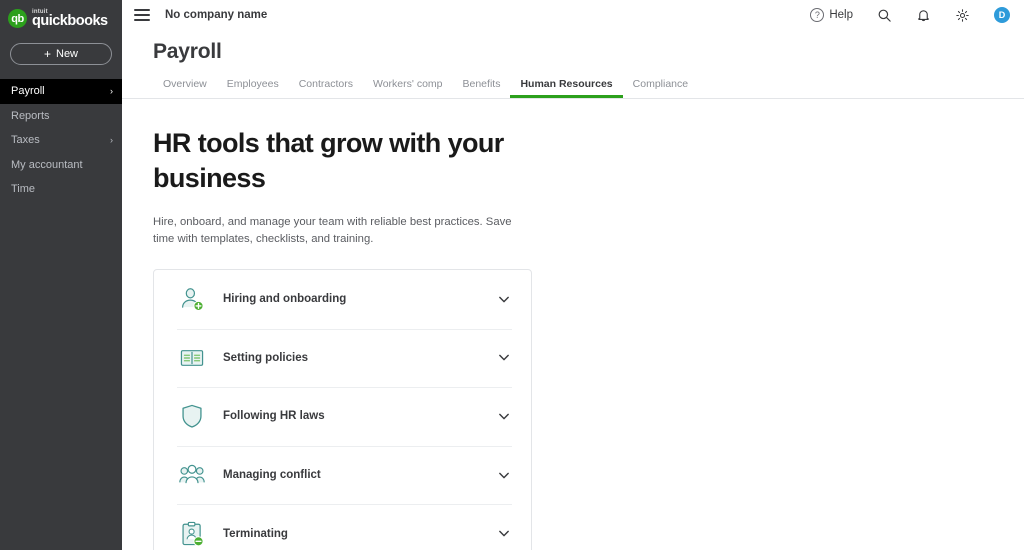 The width and height of the screenshot is (1024, 550). What do you see at coordinates (342, 527) in the screenshot?
I see `accordion-row-terminating: Terminating` at bounding box center [342, 527].